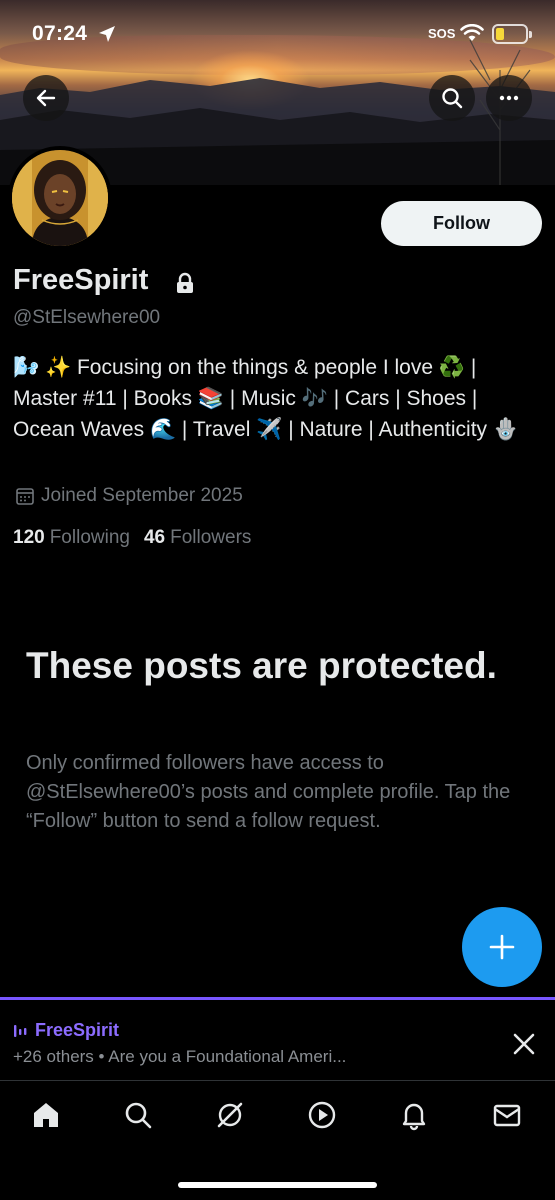 The width and height of the screenshot is (555, 1200). Describe the element at coordinates (77, 1030) in the screenshot. I see `spaces-title: FreeSpirit` at that location.